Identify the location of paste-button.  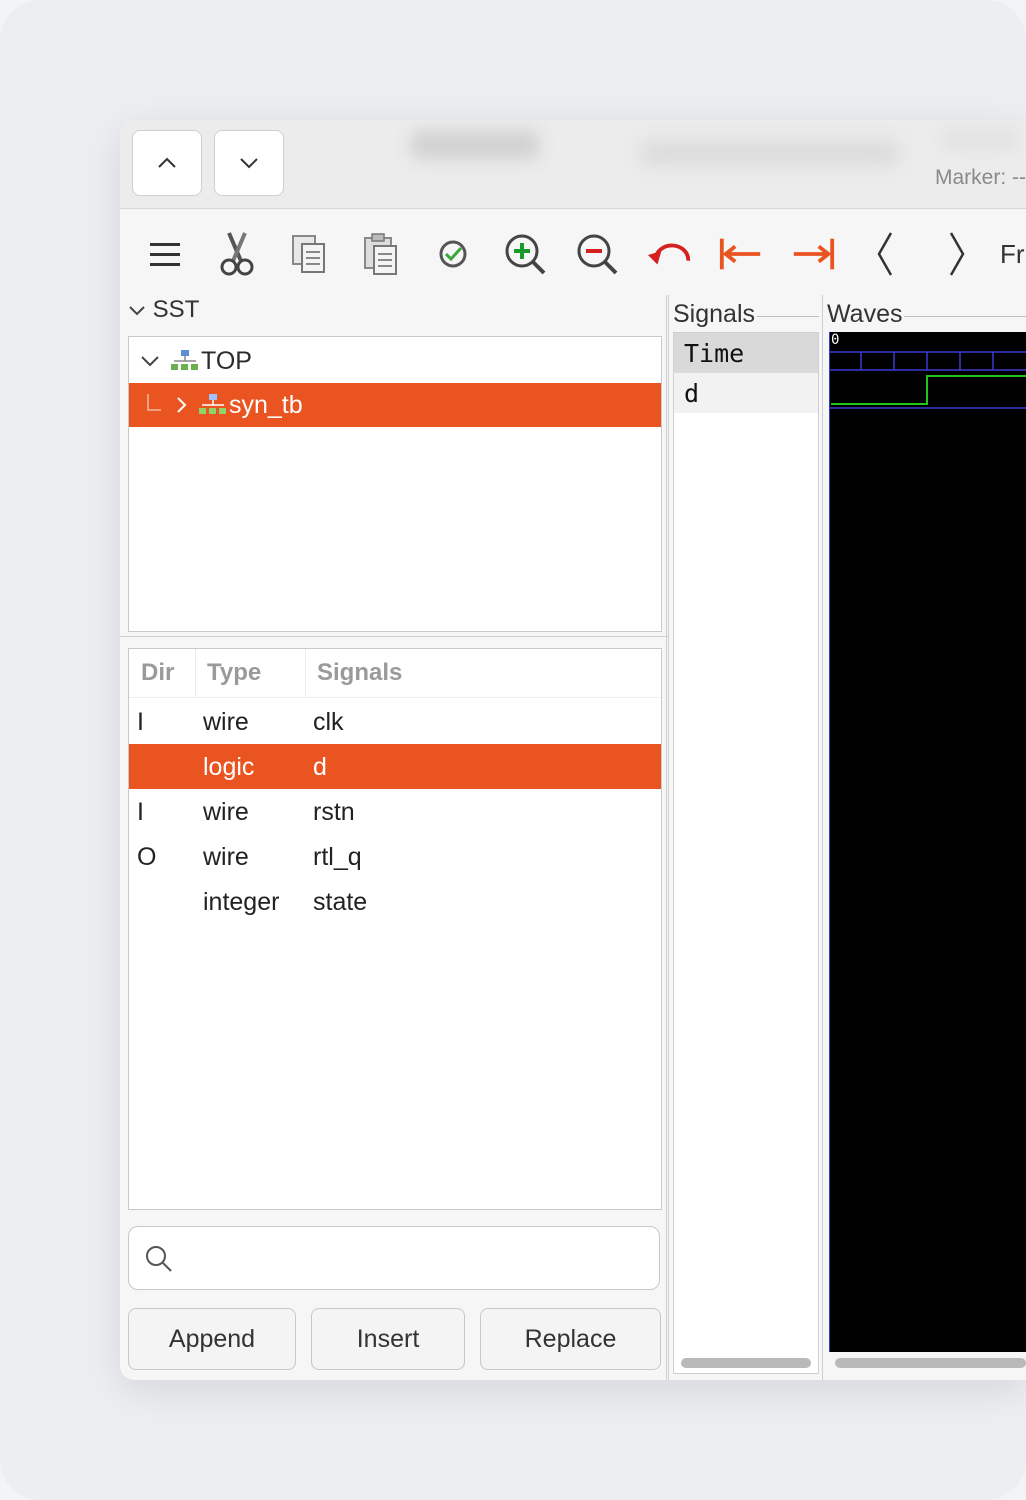
(381, 254).